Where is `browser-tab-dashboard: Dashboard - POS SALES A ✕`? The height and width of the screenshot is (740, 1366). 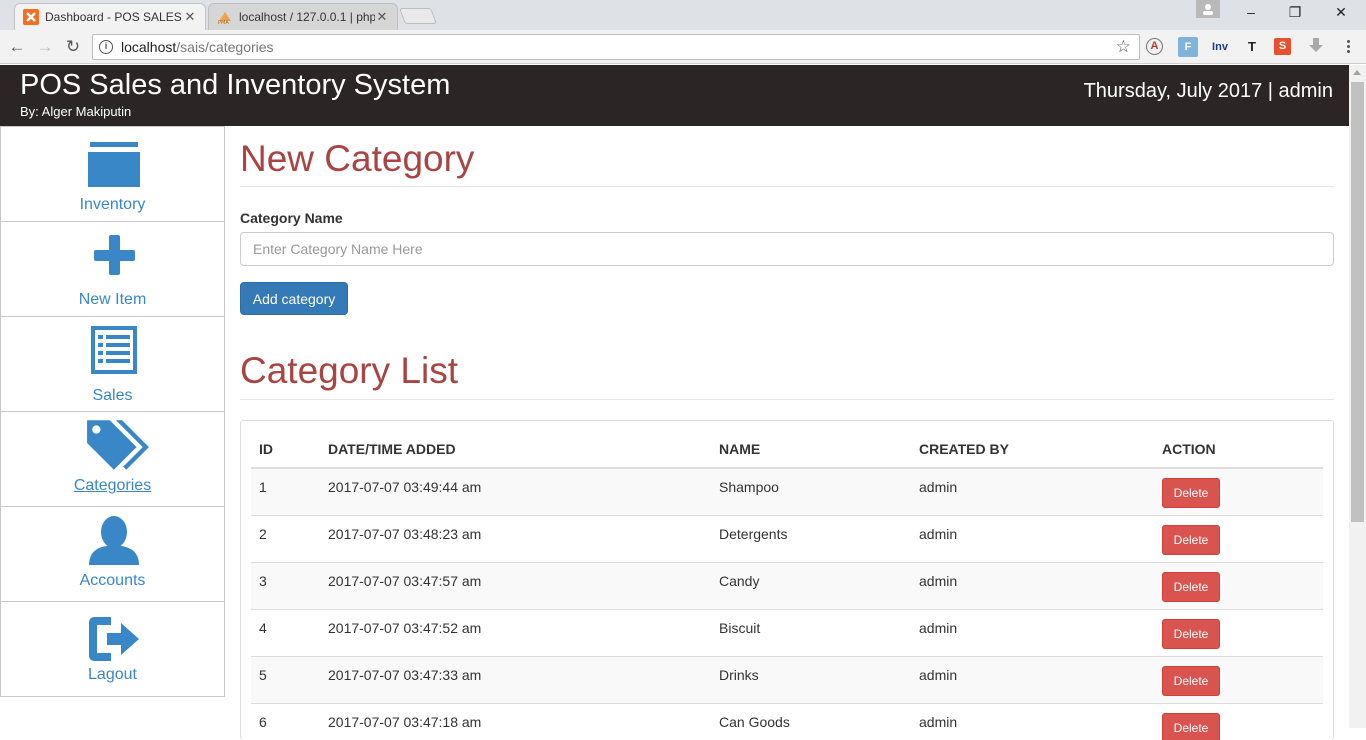
browser-tab-dashboard: Dashboard - POS SALES A ✕ is located at coordinates (110, 16).